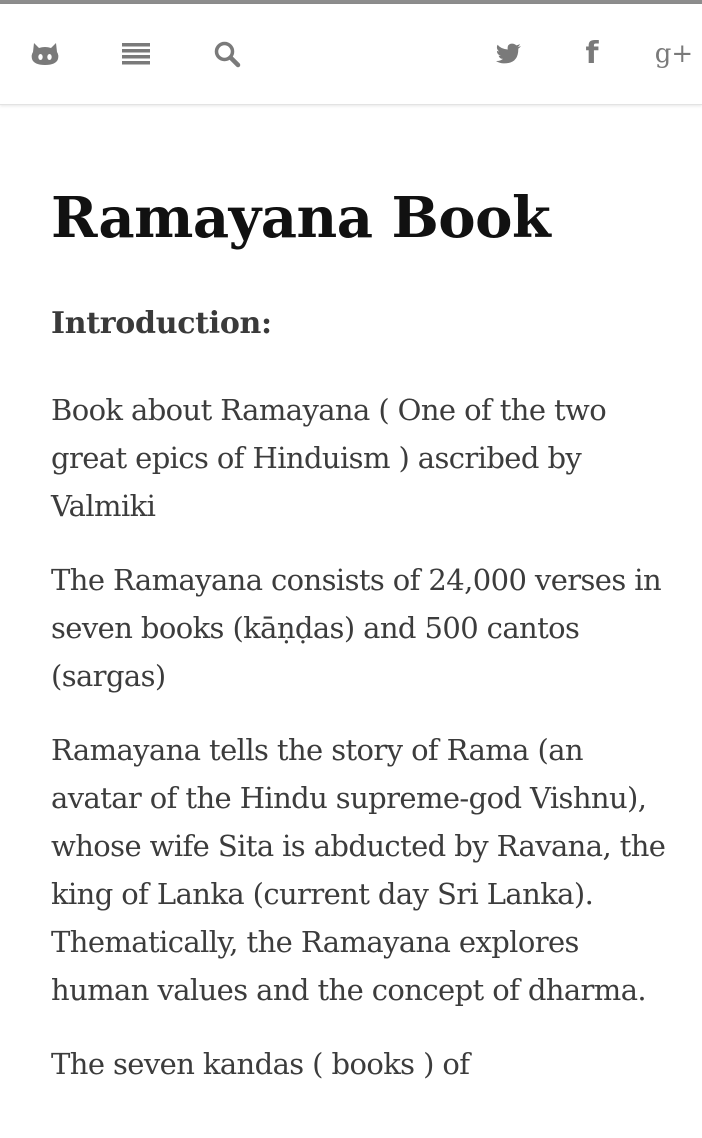 This screenshot has height=1138, width=702. I want to click on facebook-icon: f, so click(592, 54).